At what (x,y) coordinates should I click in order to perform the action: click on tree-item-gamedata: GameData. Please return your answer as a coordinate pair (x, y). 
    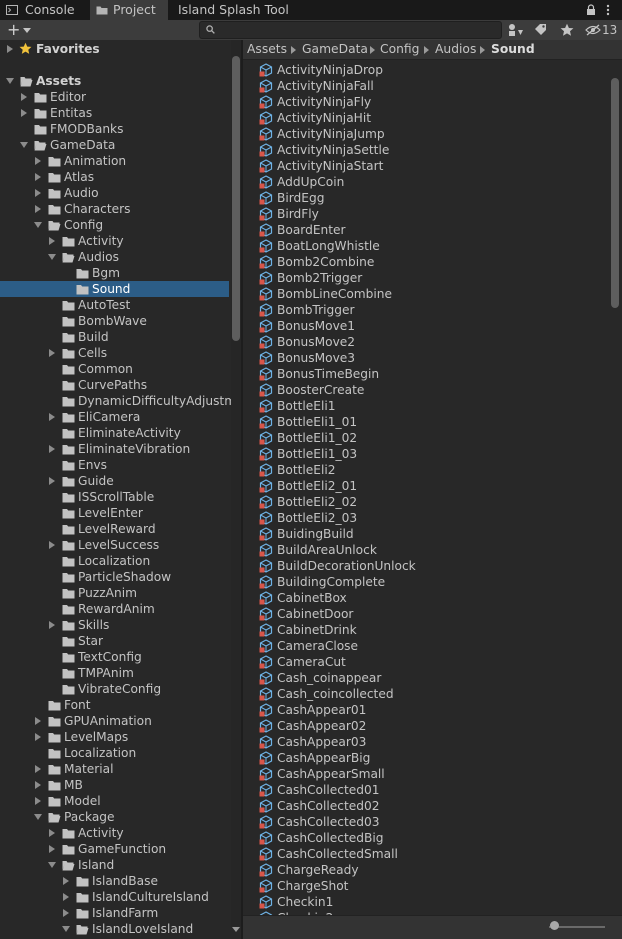
    Looking at the image, I should click on (114, 145).